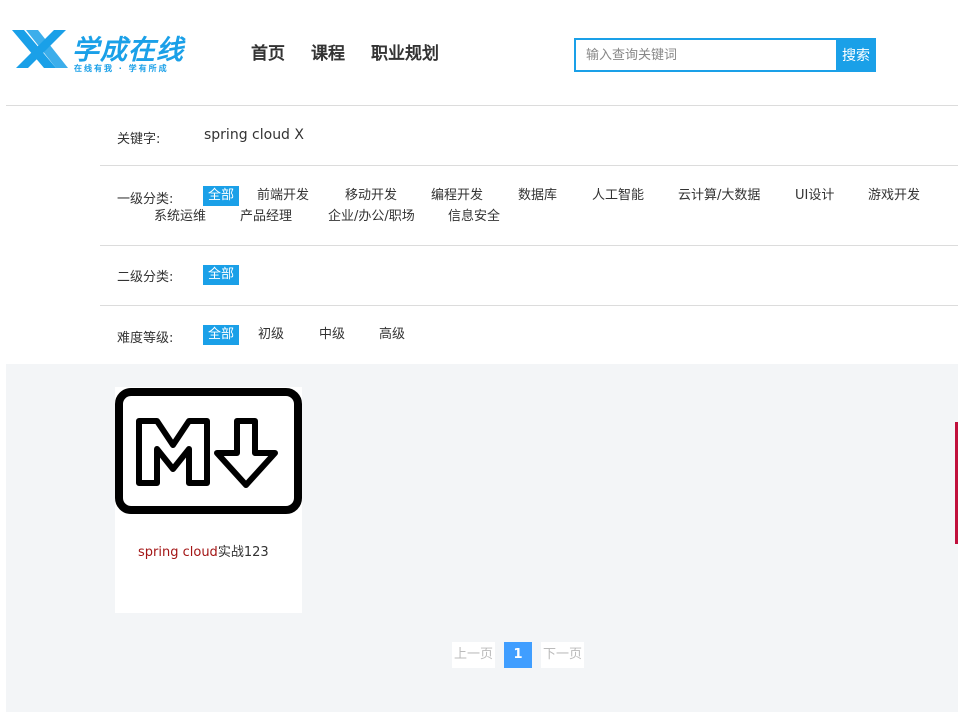 Image resolution: width=964 pixels, height=717 pixels. Describe the element at coordinates (618, 196) in the screenshot. I see `category1-option: 人工智能` at that location.